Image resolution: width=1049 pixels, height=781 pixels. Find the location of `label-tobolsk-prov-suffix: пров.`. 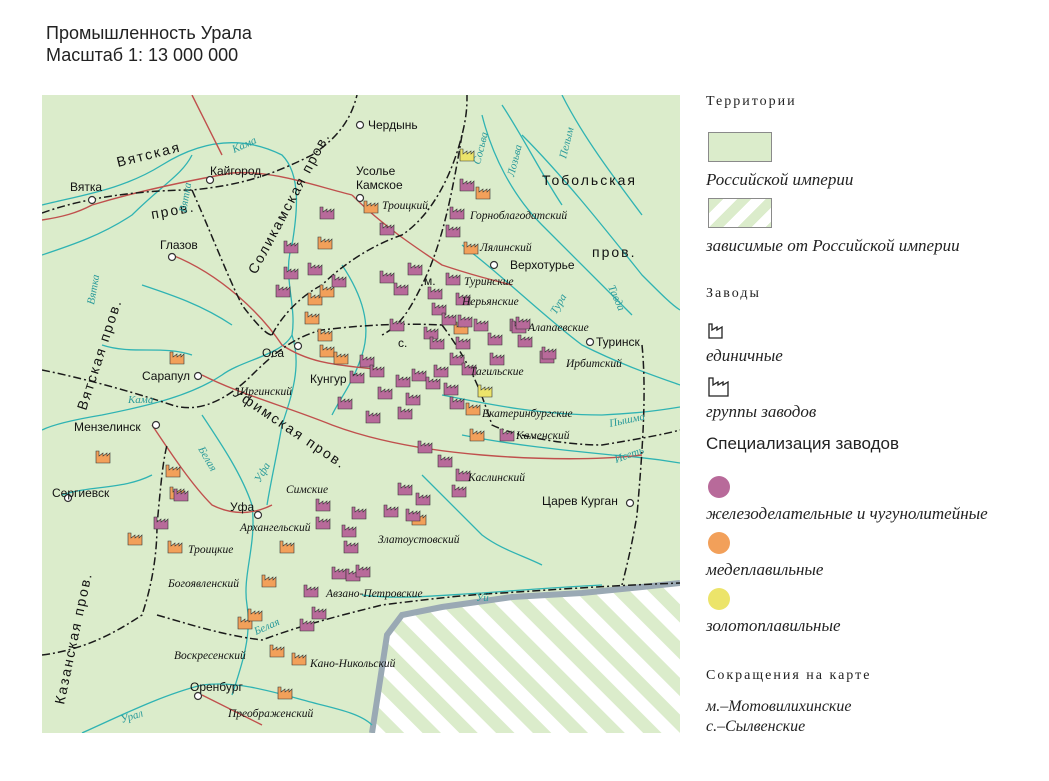

label-tobolsk-prov-suffix: пров. is located at coordinates (614, 252).